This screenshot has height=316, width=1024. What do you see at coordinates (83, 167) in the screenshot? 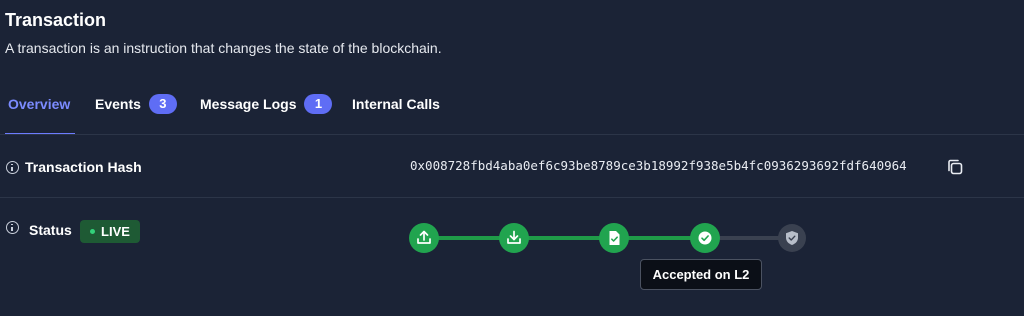
I see `transaction-hash-label: Transaction Hash` at bounding box center [83, 167].